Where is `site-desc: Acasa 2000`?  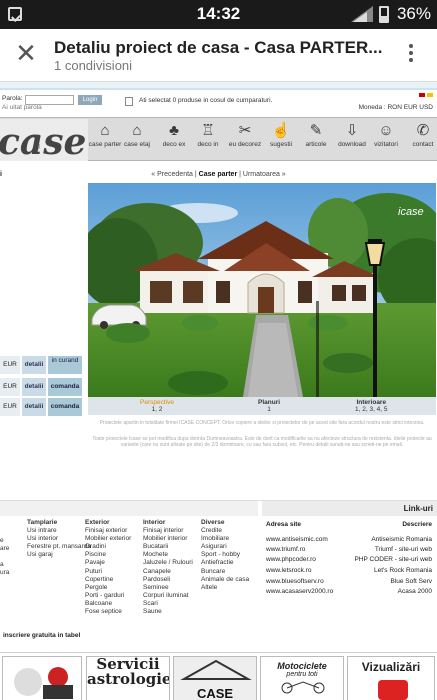 site-desc: Acasa 2000 is located at coordinates (414, 591).